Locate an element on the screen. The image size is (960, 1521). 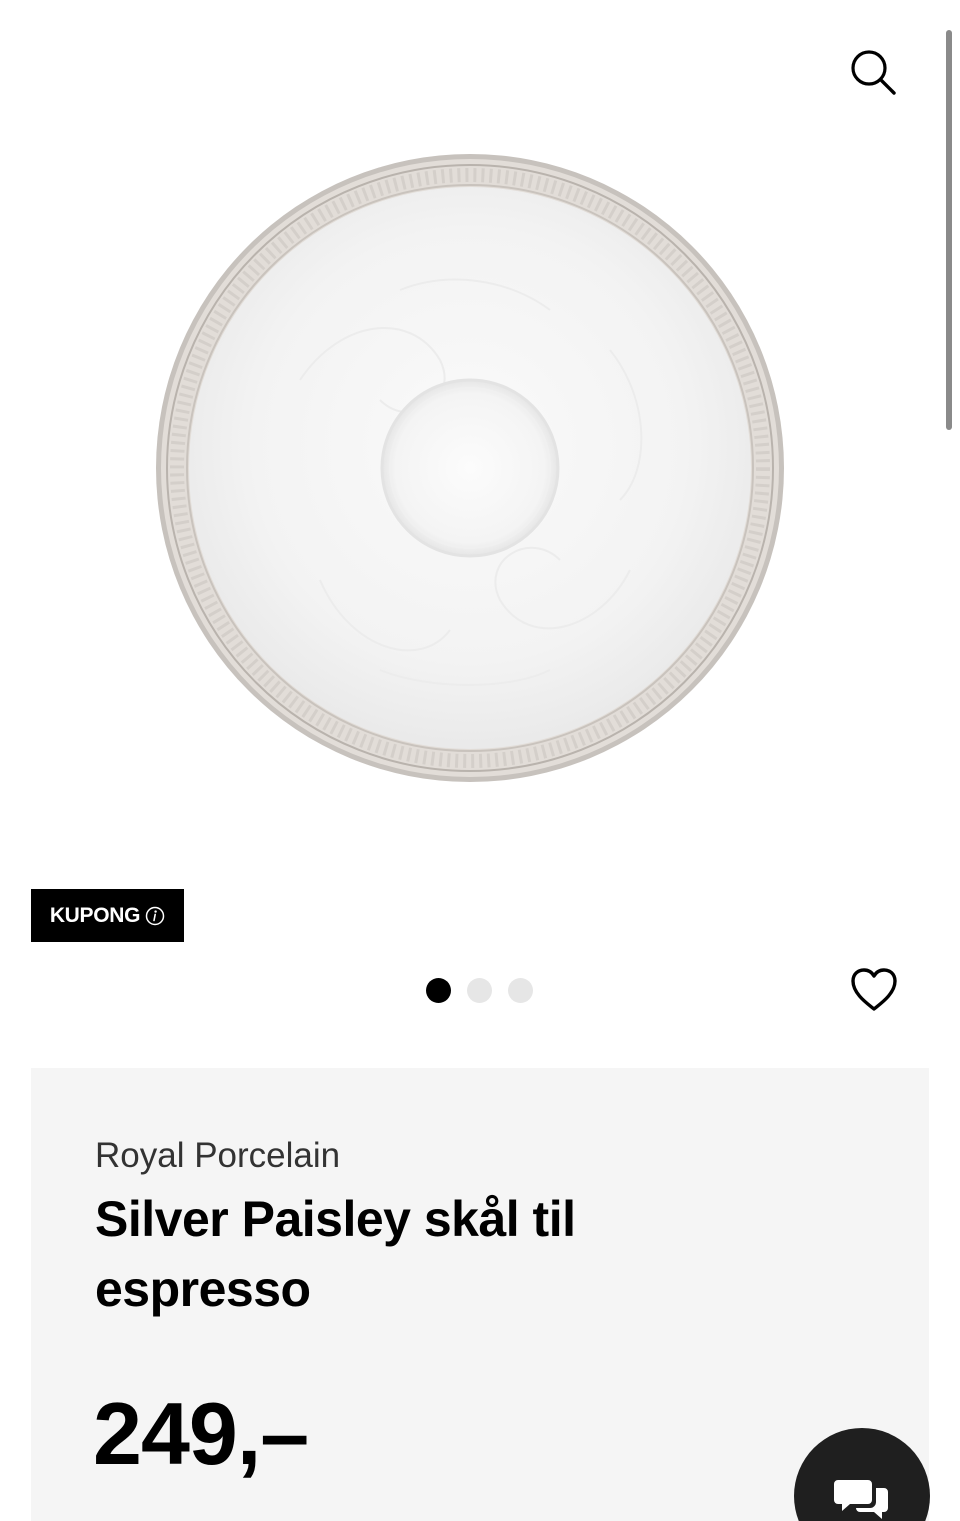
coupon-label: KUPONG is located at coordinates (95, 915).